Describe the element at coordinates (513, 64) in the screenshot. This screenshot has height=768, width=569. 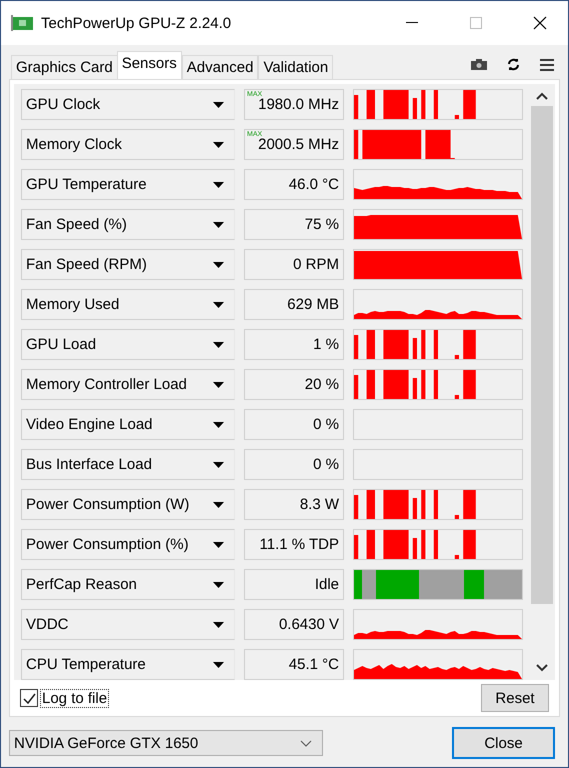
I see `refresh-icon` at that location.